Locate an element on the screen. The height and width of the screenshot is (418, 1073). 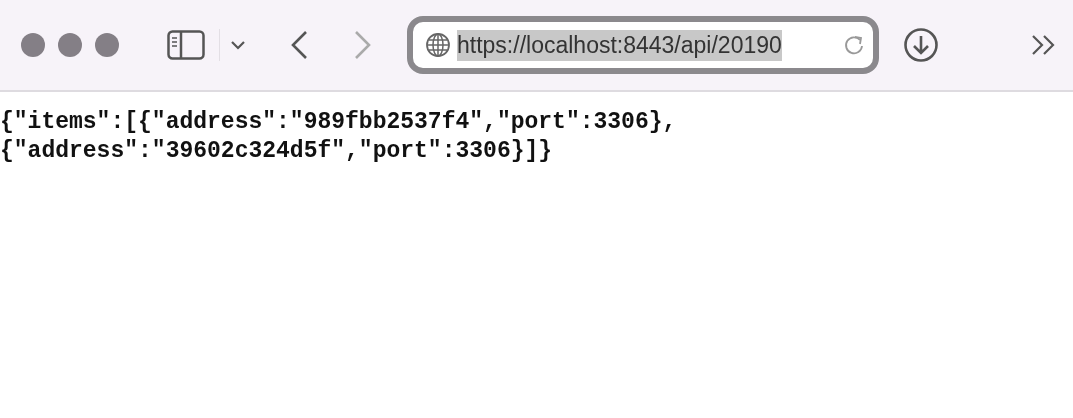
minimize-button is located at coordinates (70, 45).